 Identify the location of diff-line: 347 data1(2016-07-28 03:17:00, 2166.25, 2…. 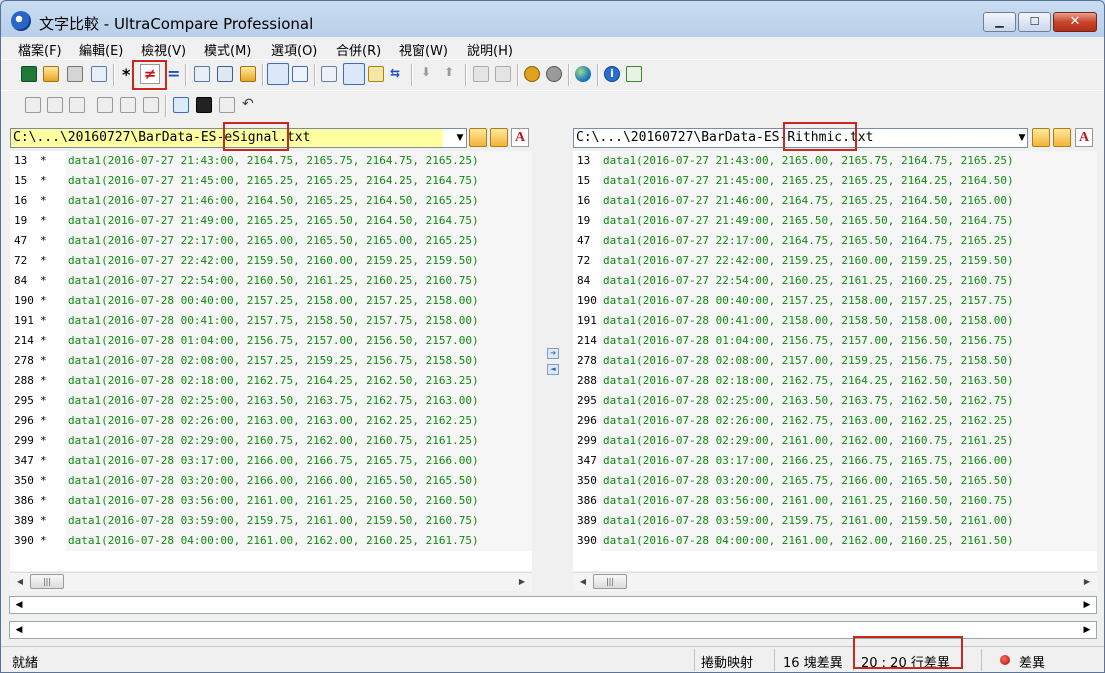
(835, 461).